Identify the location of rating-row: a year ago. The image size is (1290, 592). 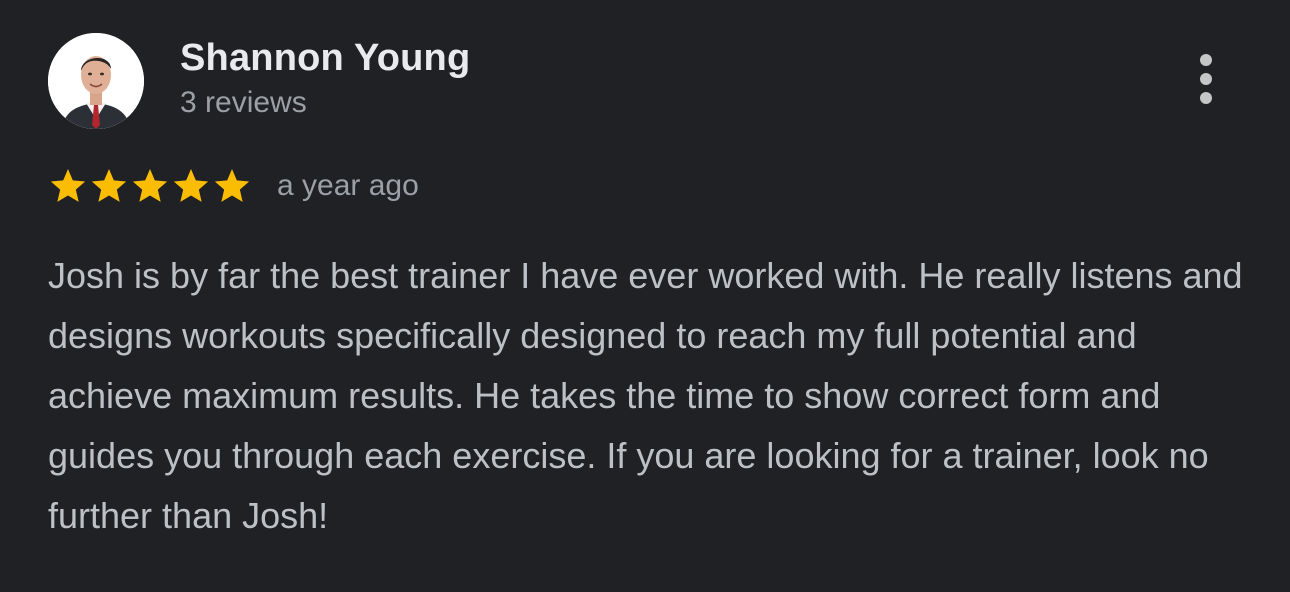
(233, 186).